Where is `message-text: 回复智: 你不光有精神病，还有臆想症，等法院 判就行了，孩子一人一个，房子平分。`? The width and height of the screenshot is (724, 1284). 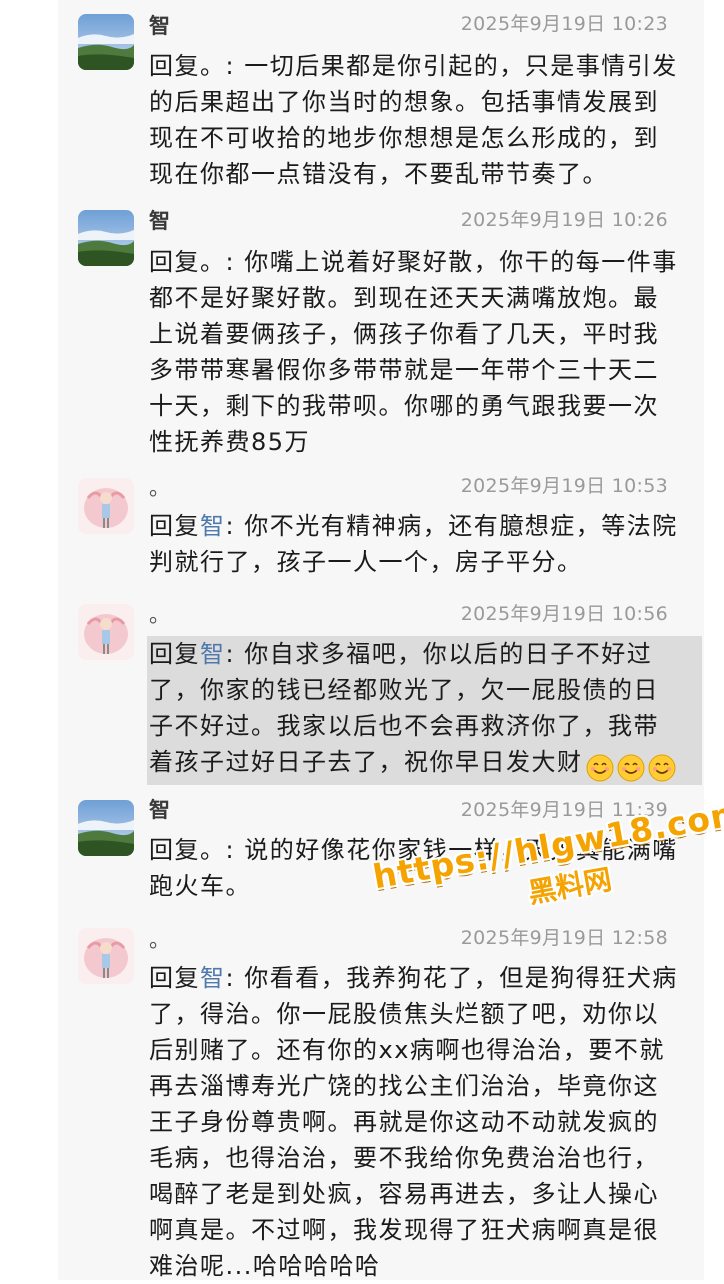 message-text: 回复智: 你不光有精神病，还有臆想症，等法院 判就行了，孩子一人一个，房子平分。 is located at coordinates (413, 544).